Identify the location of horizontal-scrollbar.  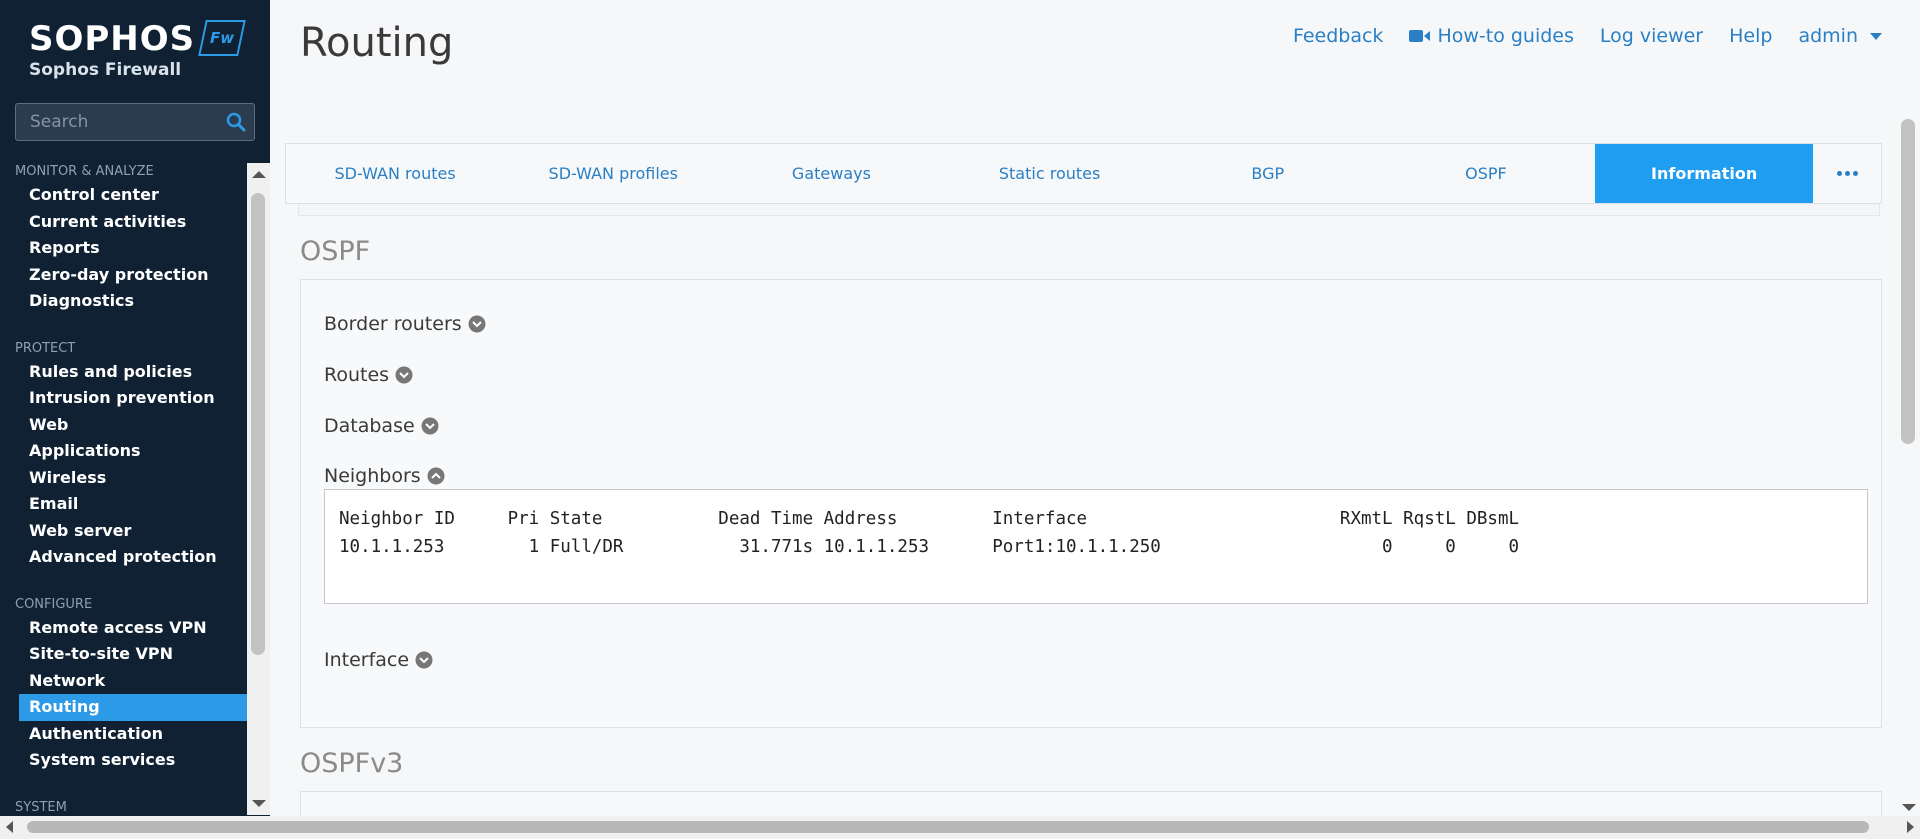
(960, 827).